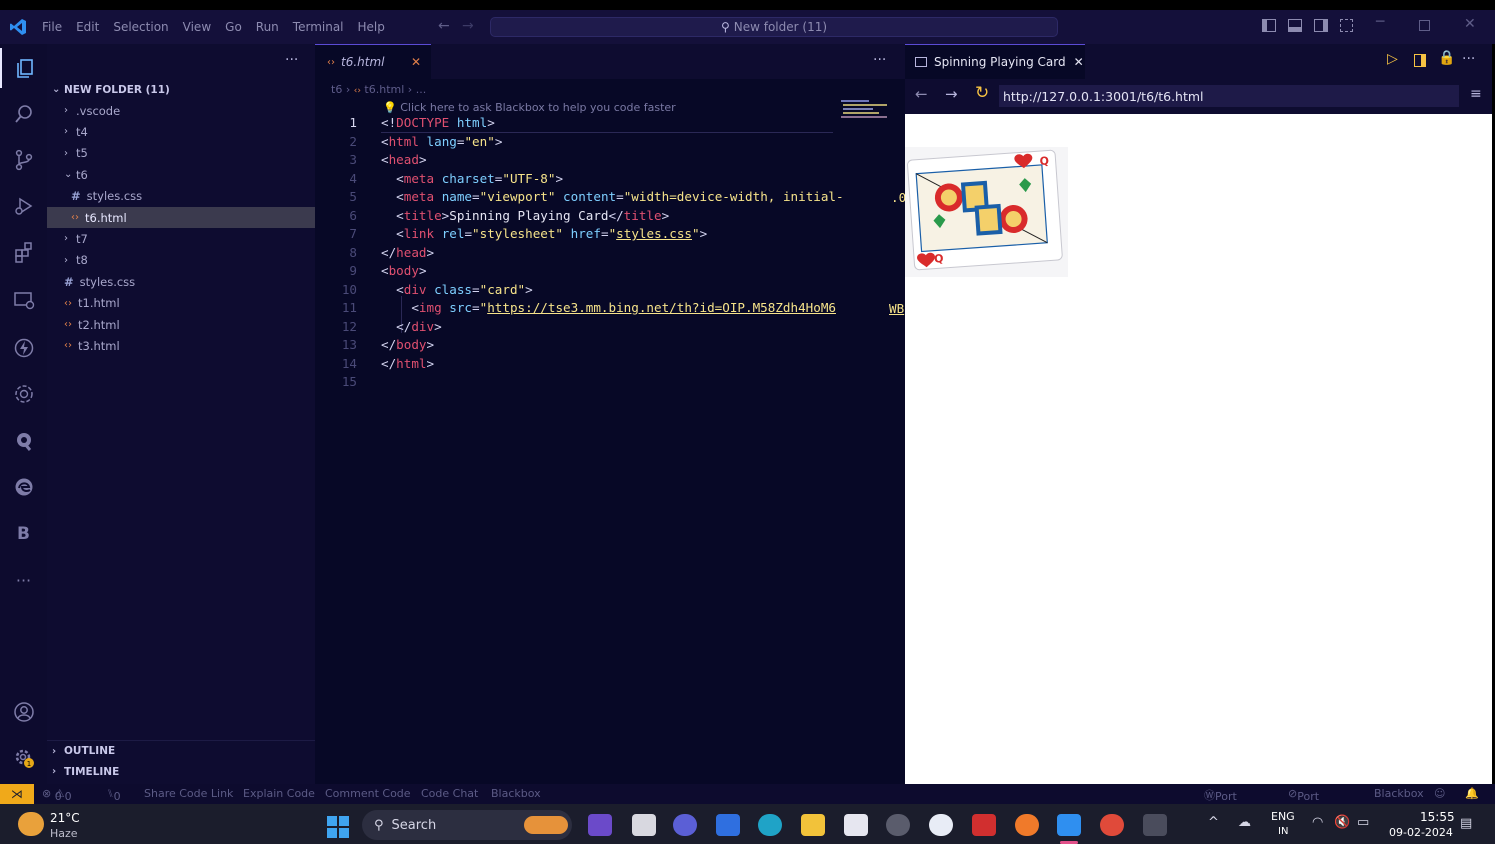 The image size is (1495, 844). What do you see at coordinates (610, 142) in the screenshot?
I see `code-line: 2 <html lang="en">` at bounding box center [610, 142].